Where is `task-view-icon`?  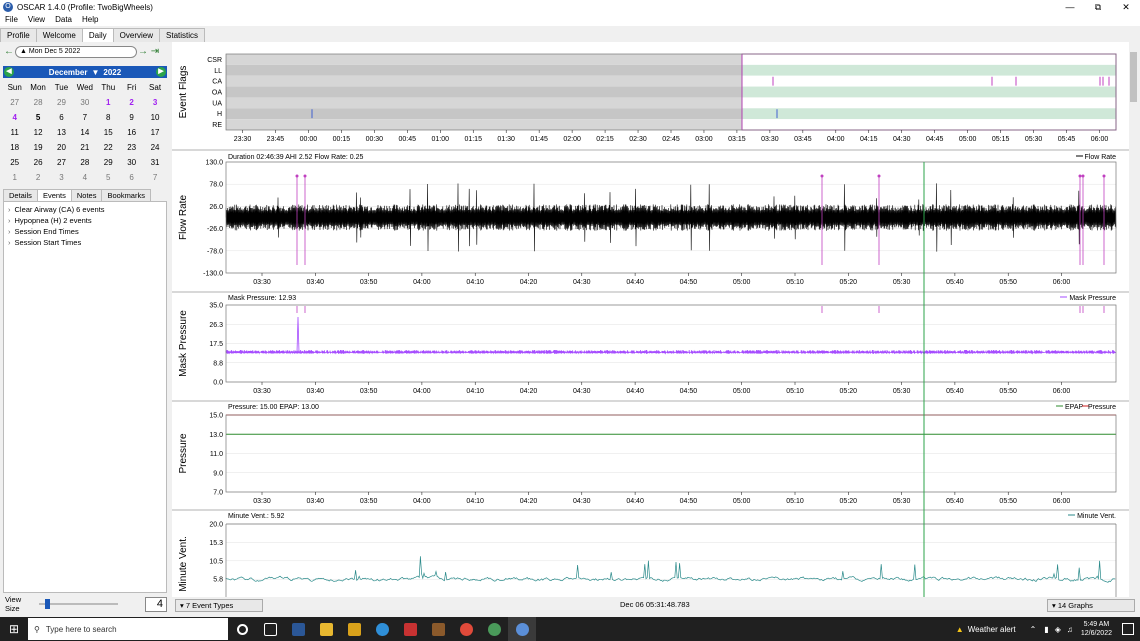
task-view-icon is located at coordinates (270, 629).